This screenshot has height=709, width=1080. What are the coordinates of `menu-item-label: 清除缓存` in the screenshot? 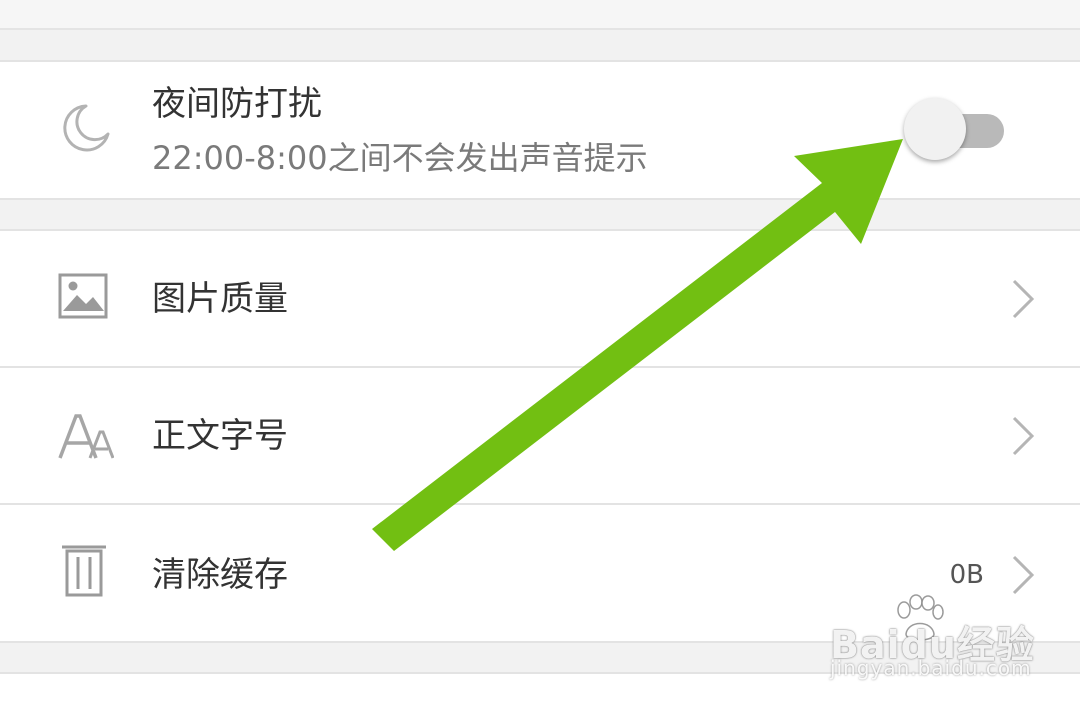 It's located at (220, 575).